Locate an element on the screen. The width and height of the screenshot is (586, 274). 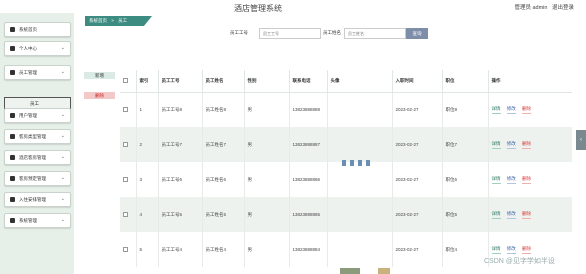
cell-avatar is located at coordinates (360, 144).